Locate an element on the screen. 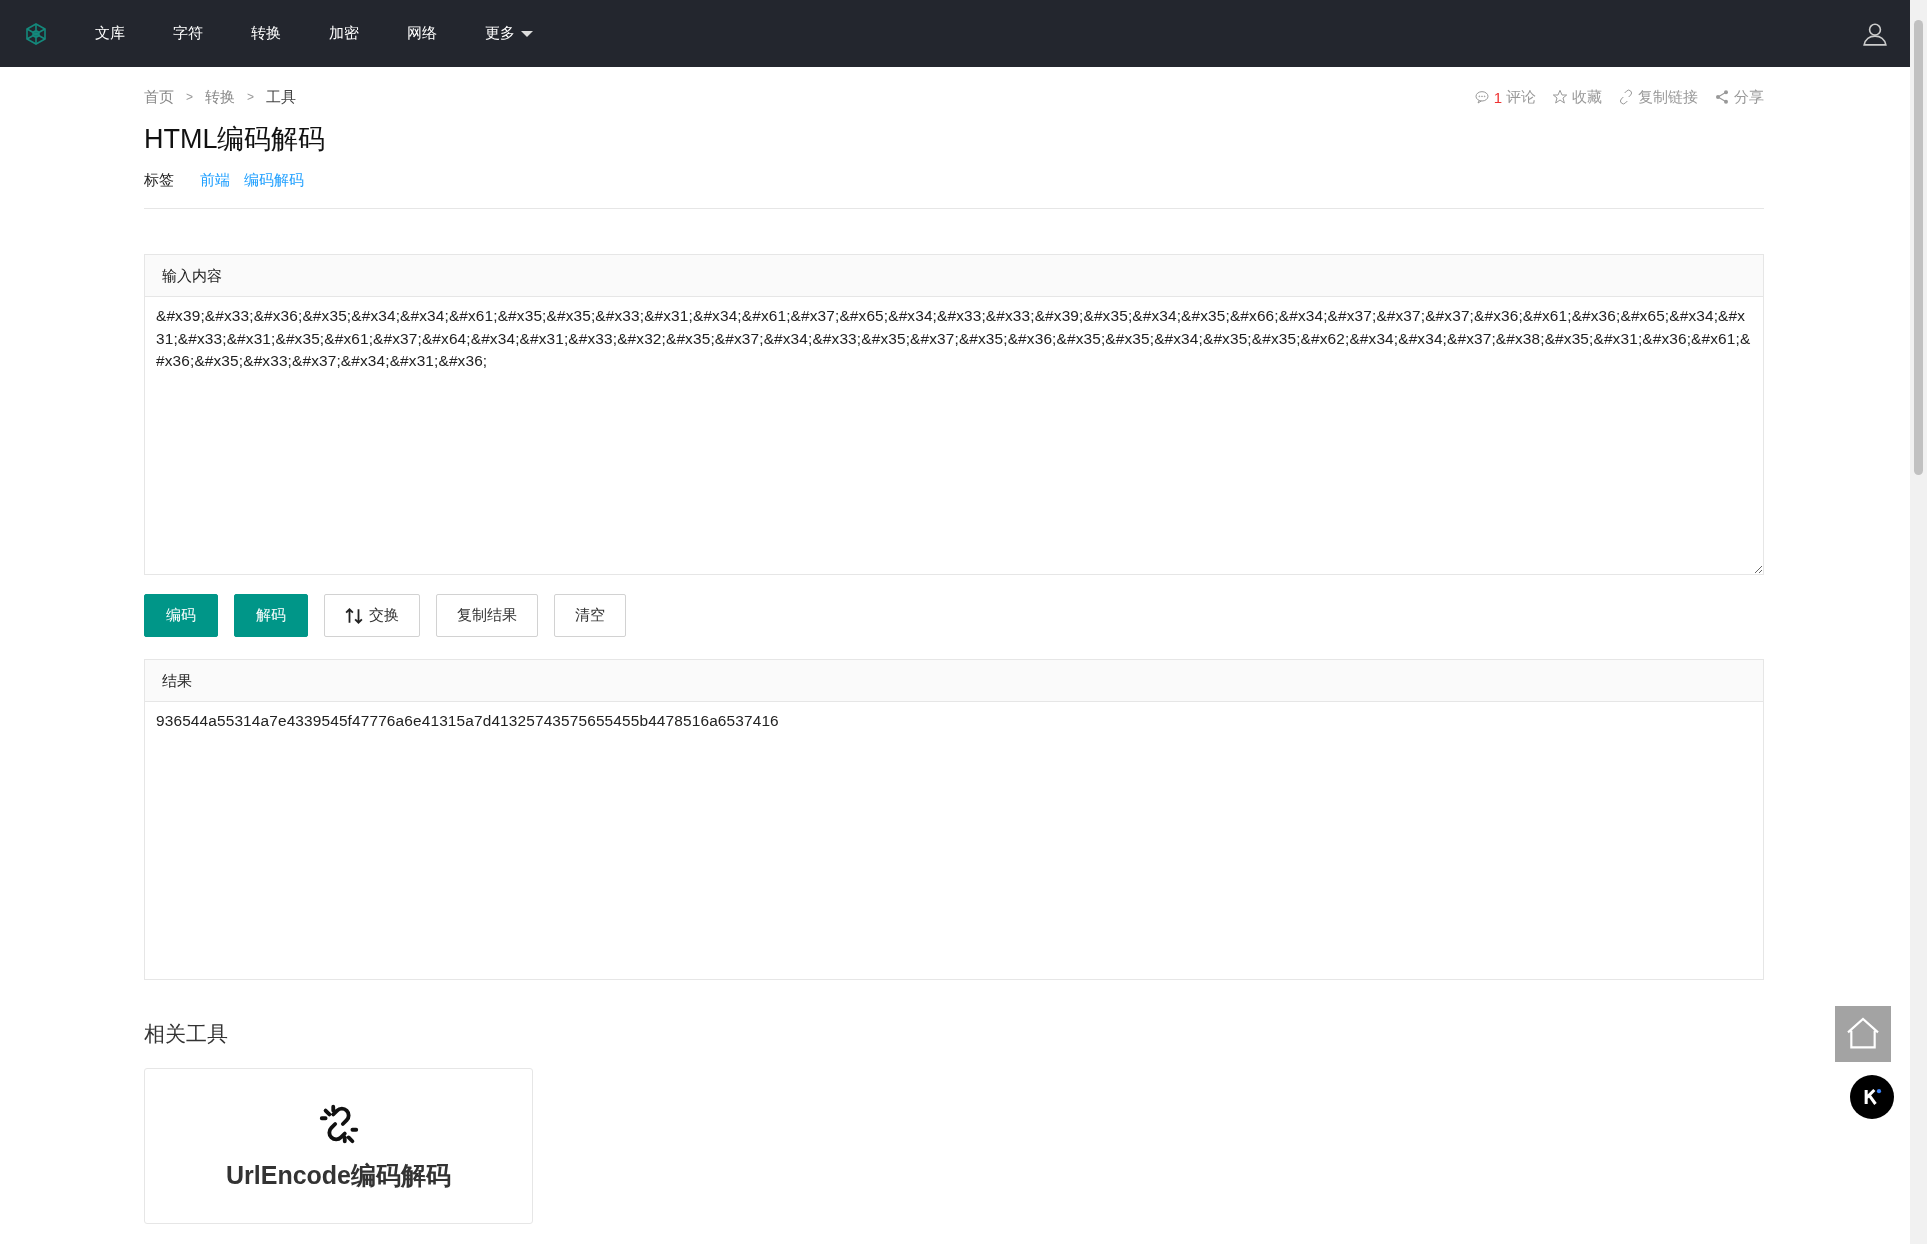  page-title: HTML编码解码 is located at coordinates (235, 139).